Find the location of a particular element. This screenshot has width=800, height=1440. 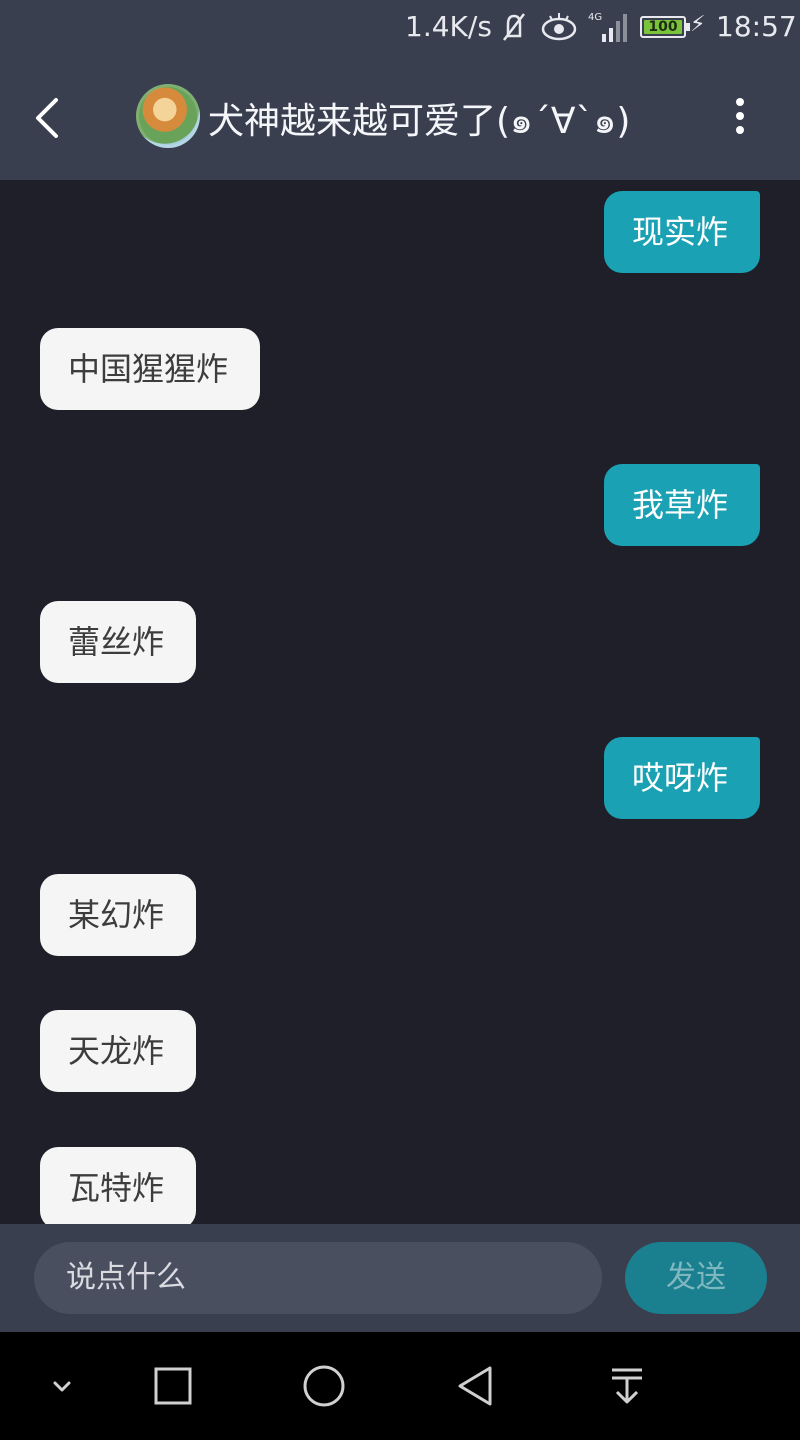

clock: 18:57 is located at coordinates (756, 26).